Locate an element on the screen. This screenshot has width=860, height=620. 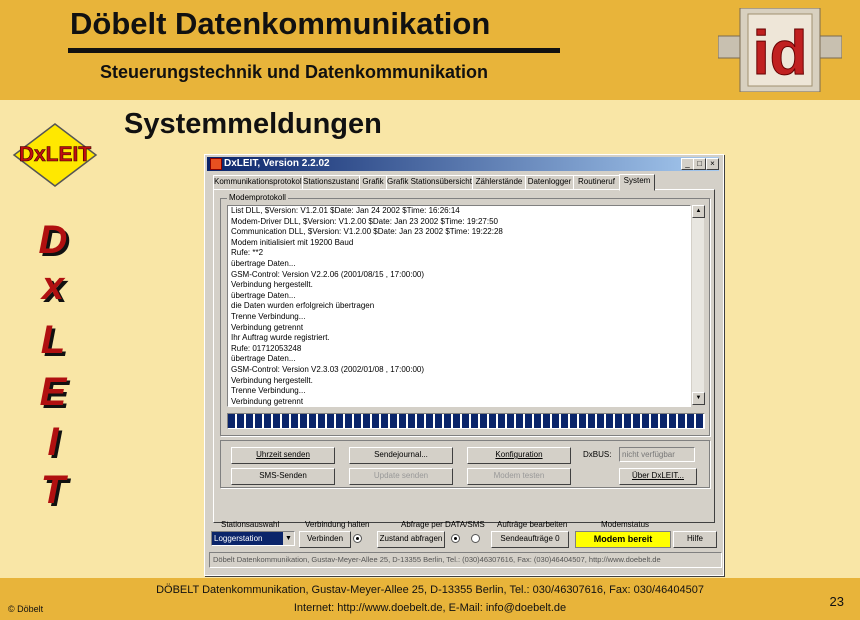
hilfe-button: Hilfe is located at coordinates (695, 539).